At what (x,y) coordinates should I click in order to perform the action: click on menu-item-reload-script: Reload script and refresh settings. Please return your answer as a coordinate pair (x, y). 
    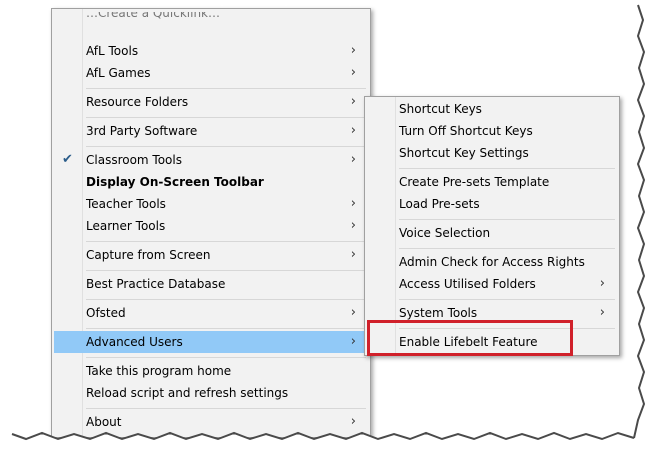
    Looking at the image, I should click on (211, 393).